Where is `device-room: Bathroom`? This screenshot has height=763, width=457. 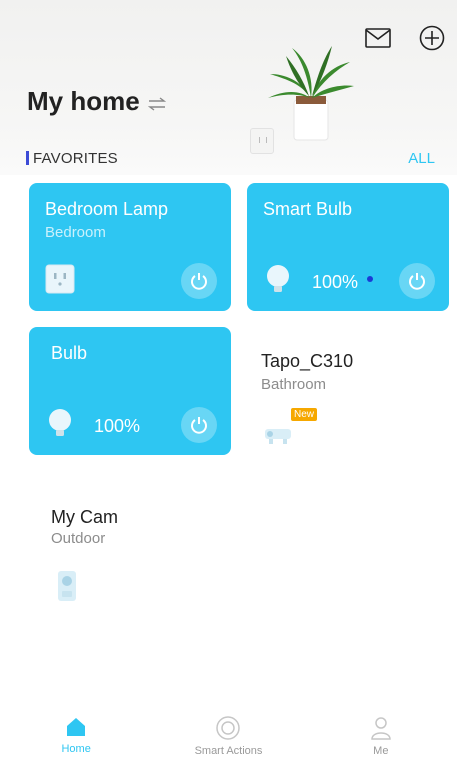 device-room: Bathroom is located at coordinates (294, 384).